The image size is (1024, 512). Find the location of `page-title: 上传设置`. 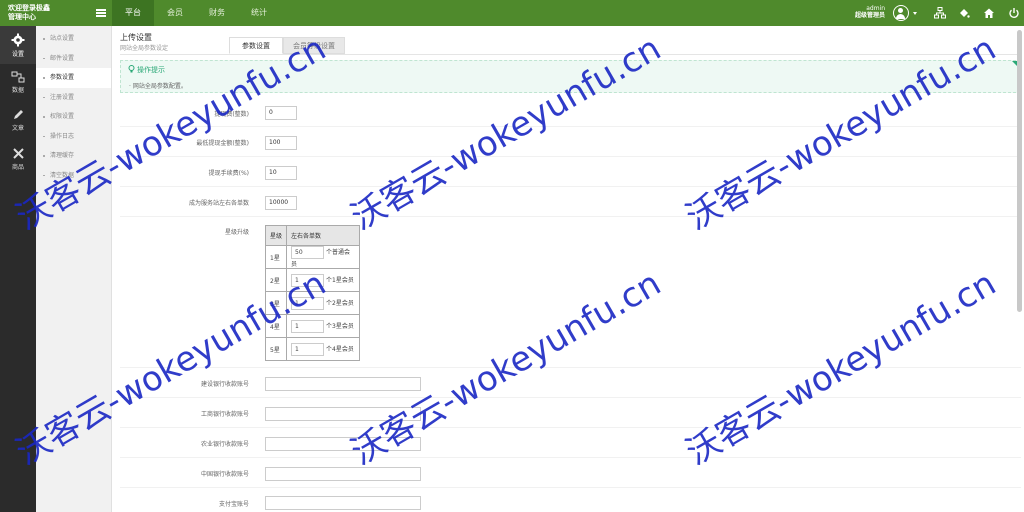

page-title: 上传设置 is located at coordinates (136, 37).